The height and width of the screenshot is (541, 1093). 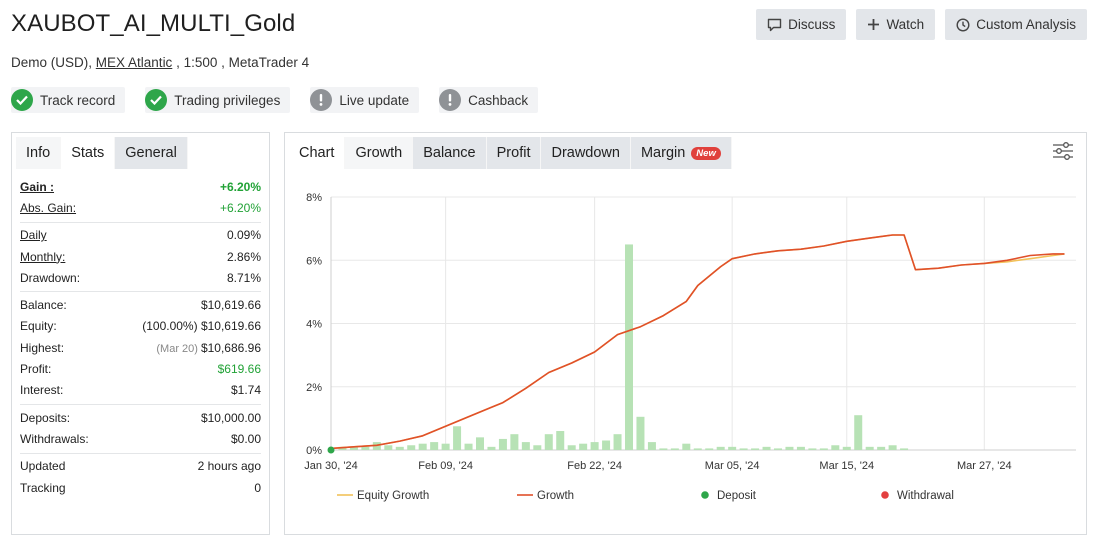 What do you see at coordinates (140, 326) in the screenshot?
I see `stat-row-equity: Equity: (100.00%) $10,619.66` at bounding box center [140, 326].